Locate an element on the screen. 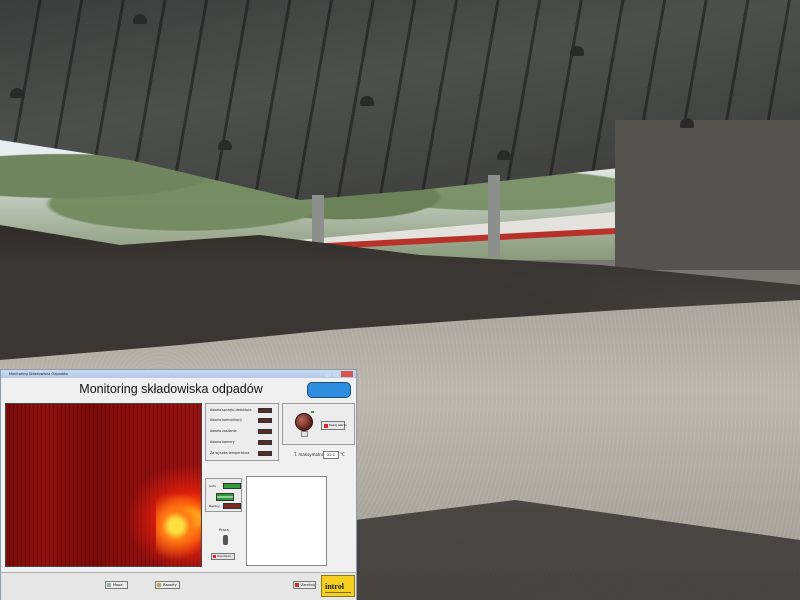 This screenshot has width=800, height=600. knob-indicator is located at coordinates (312, 412).